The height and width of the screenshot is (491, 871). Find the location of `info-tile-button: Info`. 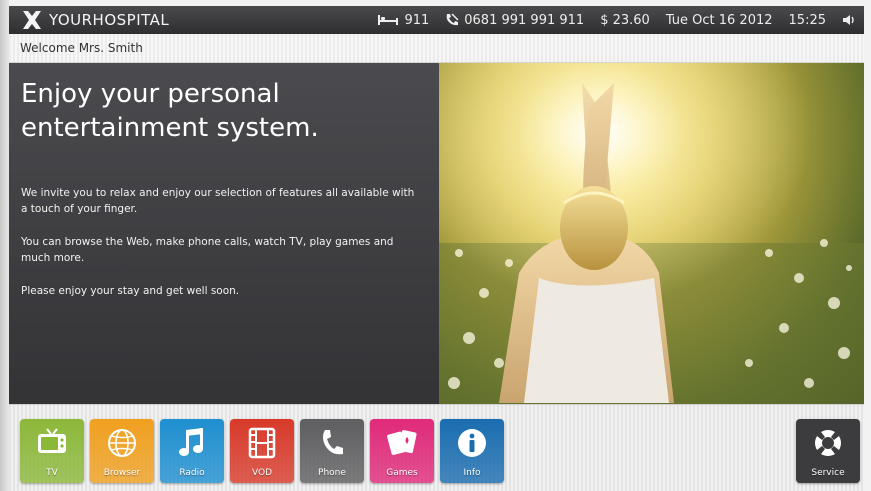

info-tile-button: Info is located at coordinates (472, 451).